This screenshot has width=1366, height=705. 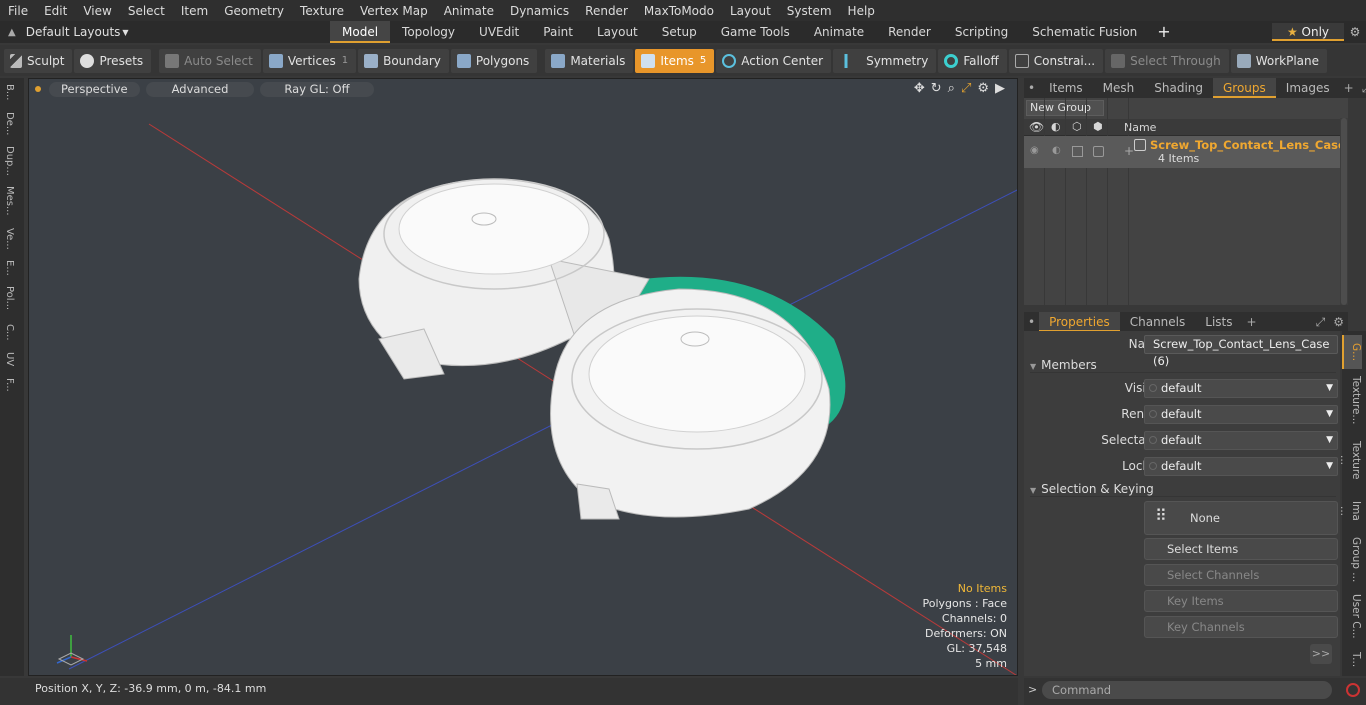 I want to click on tab-topology: Topology, so click(x=428, y=32).